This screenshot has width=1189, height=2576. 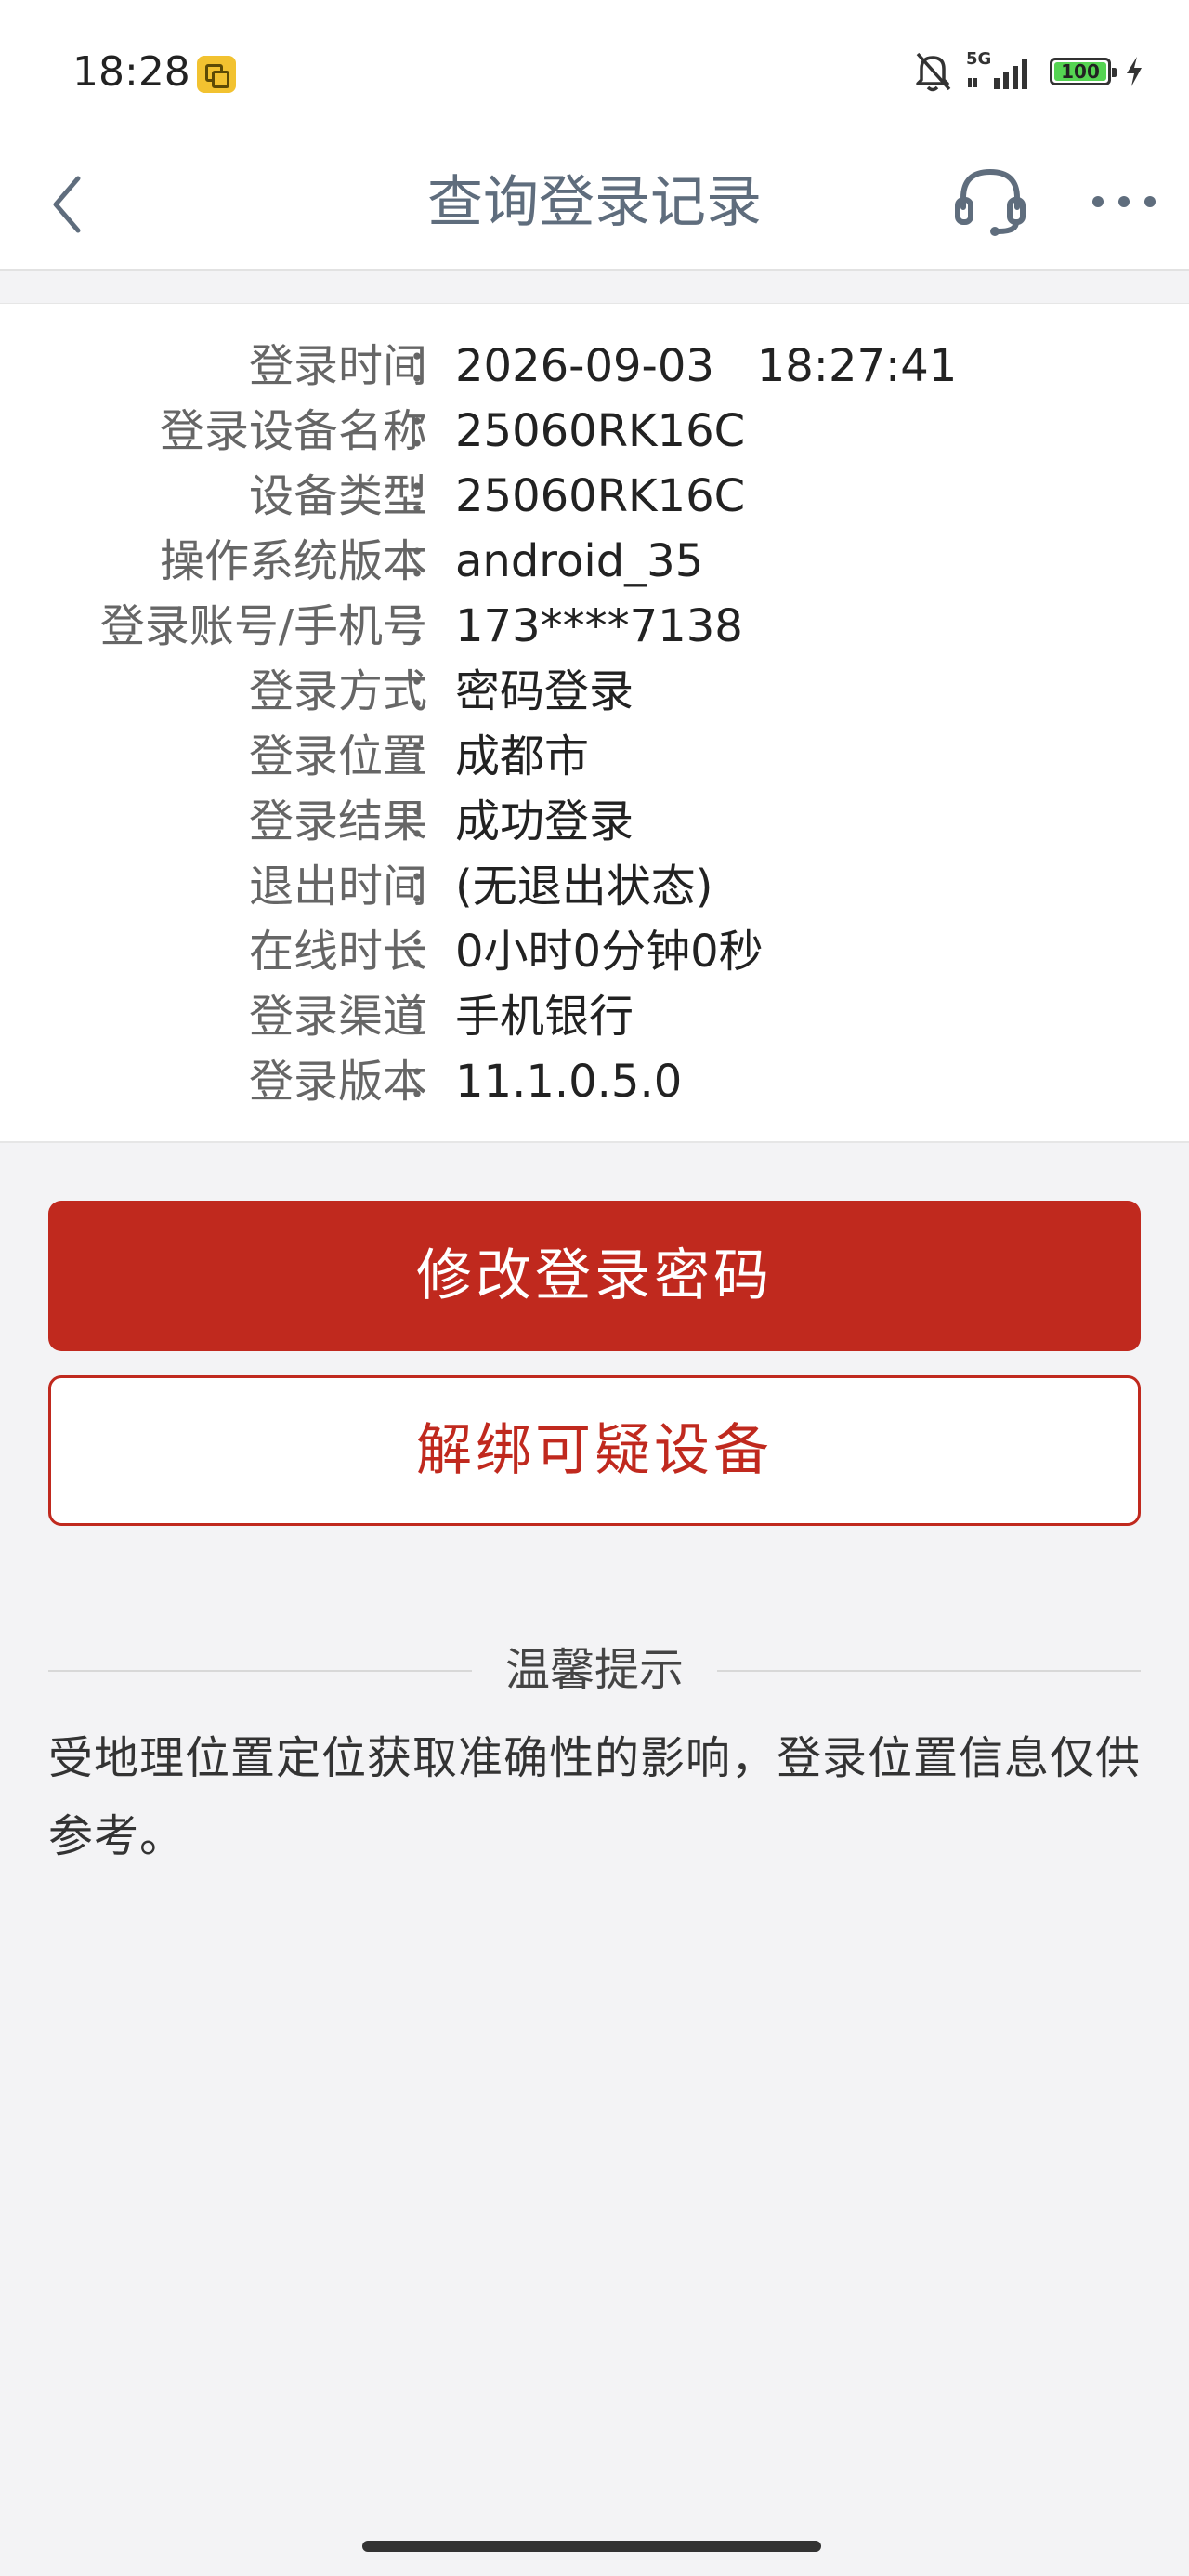 I want to click on info-label: 设备类型, so click(x=338, y=496).